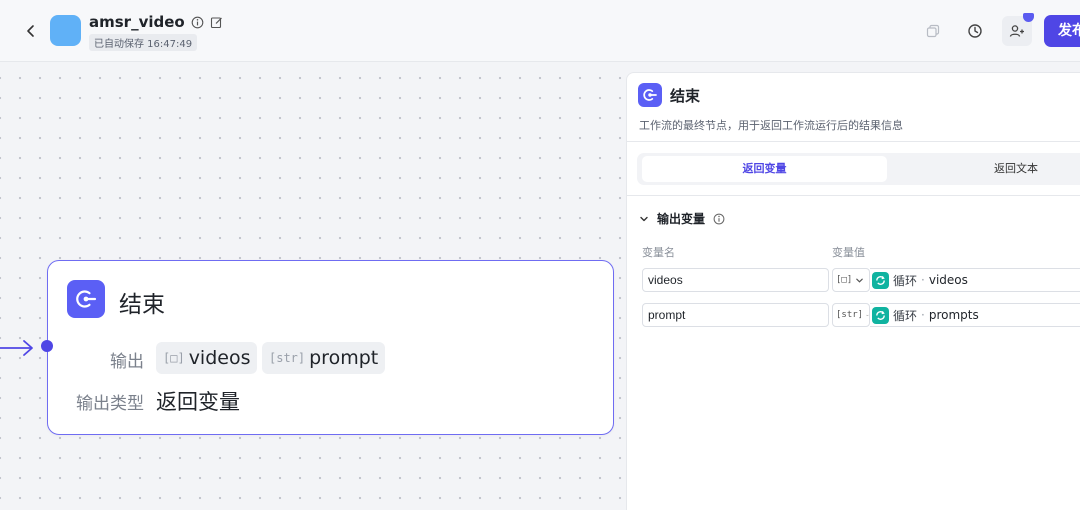  I want to click on output-type-label: 输出类型, so click(110, 404).